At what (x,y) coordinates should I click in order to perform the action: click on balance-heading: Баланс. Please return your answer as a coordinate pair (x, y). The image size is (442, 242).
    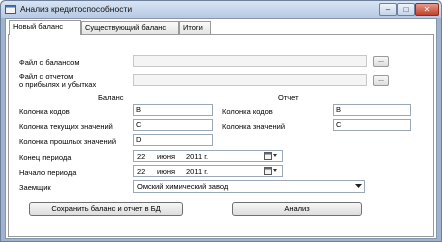
    Looking at the image, I should click on (111, 97).